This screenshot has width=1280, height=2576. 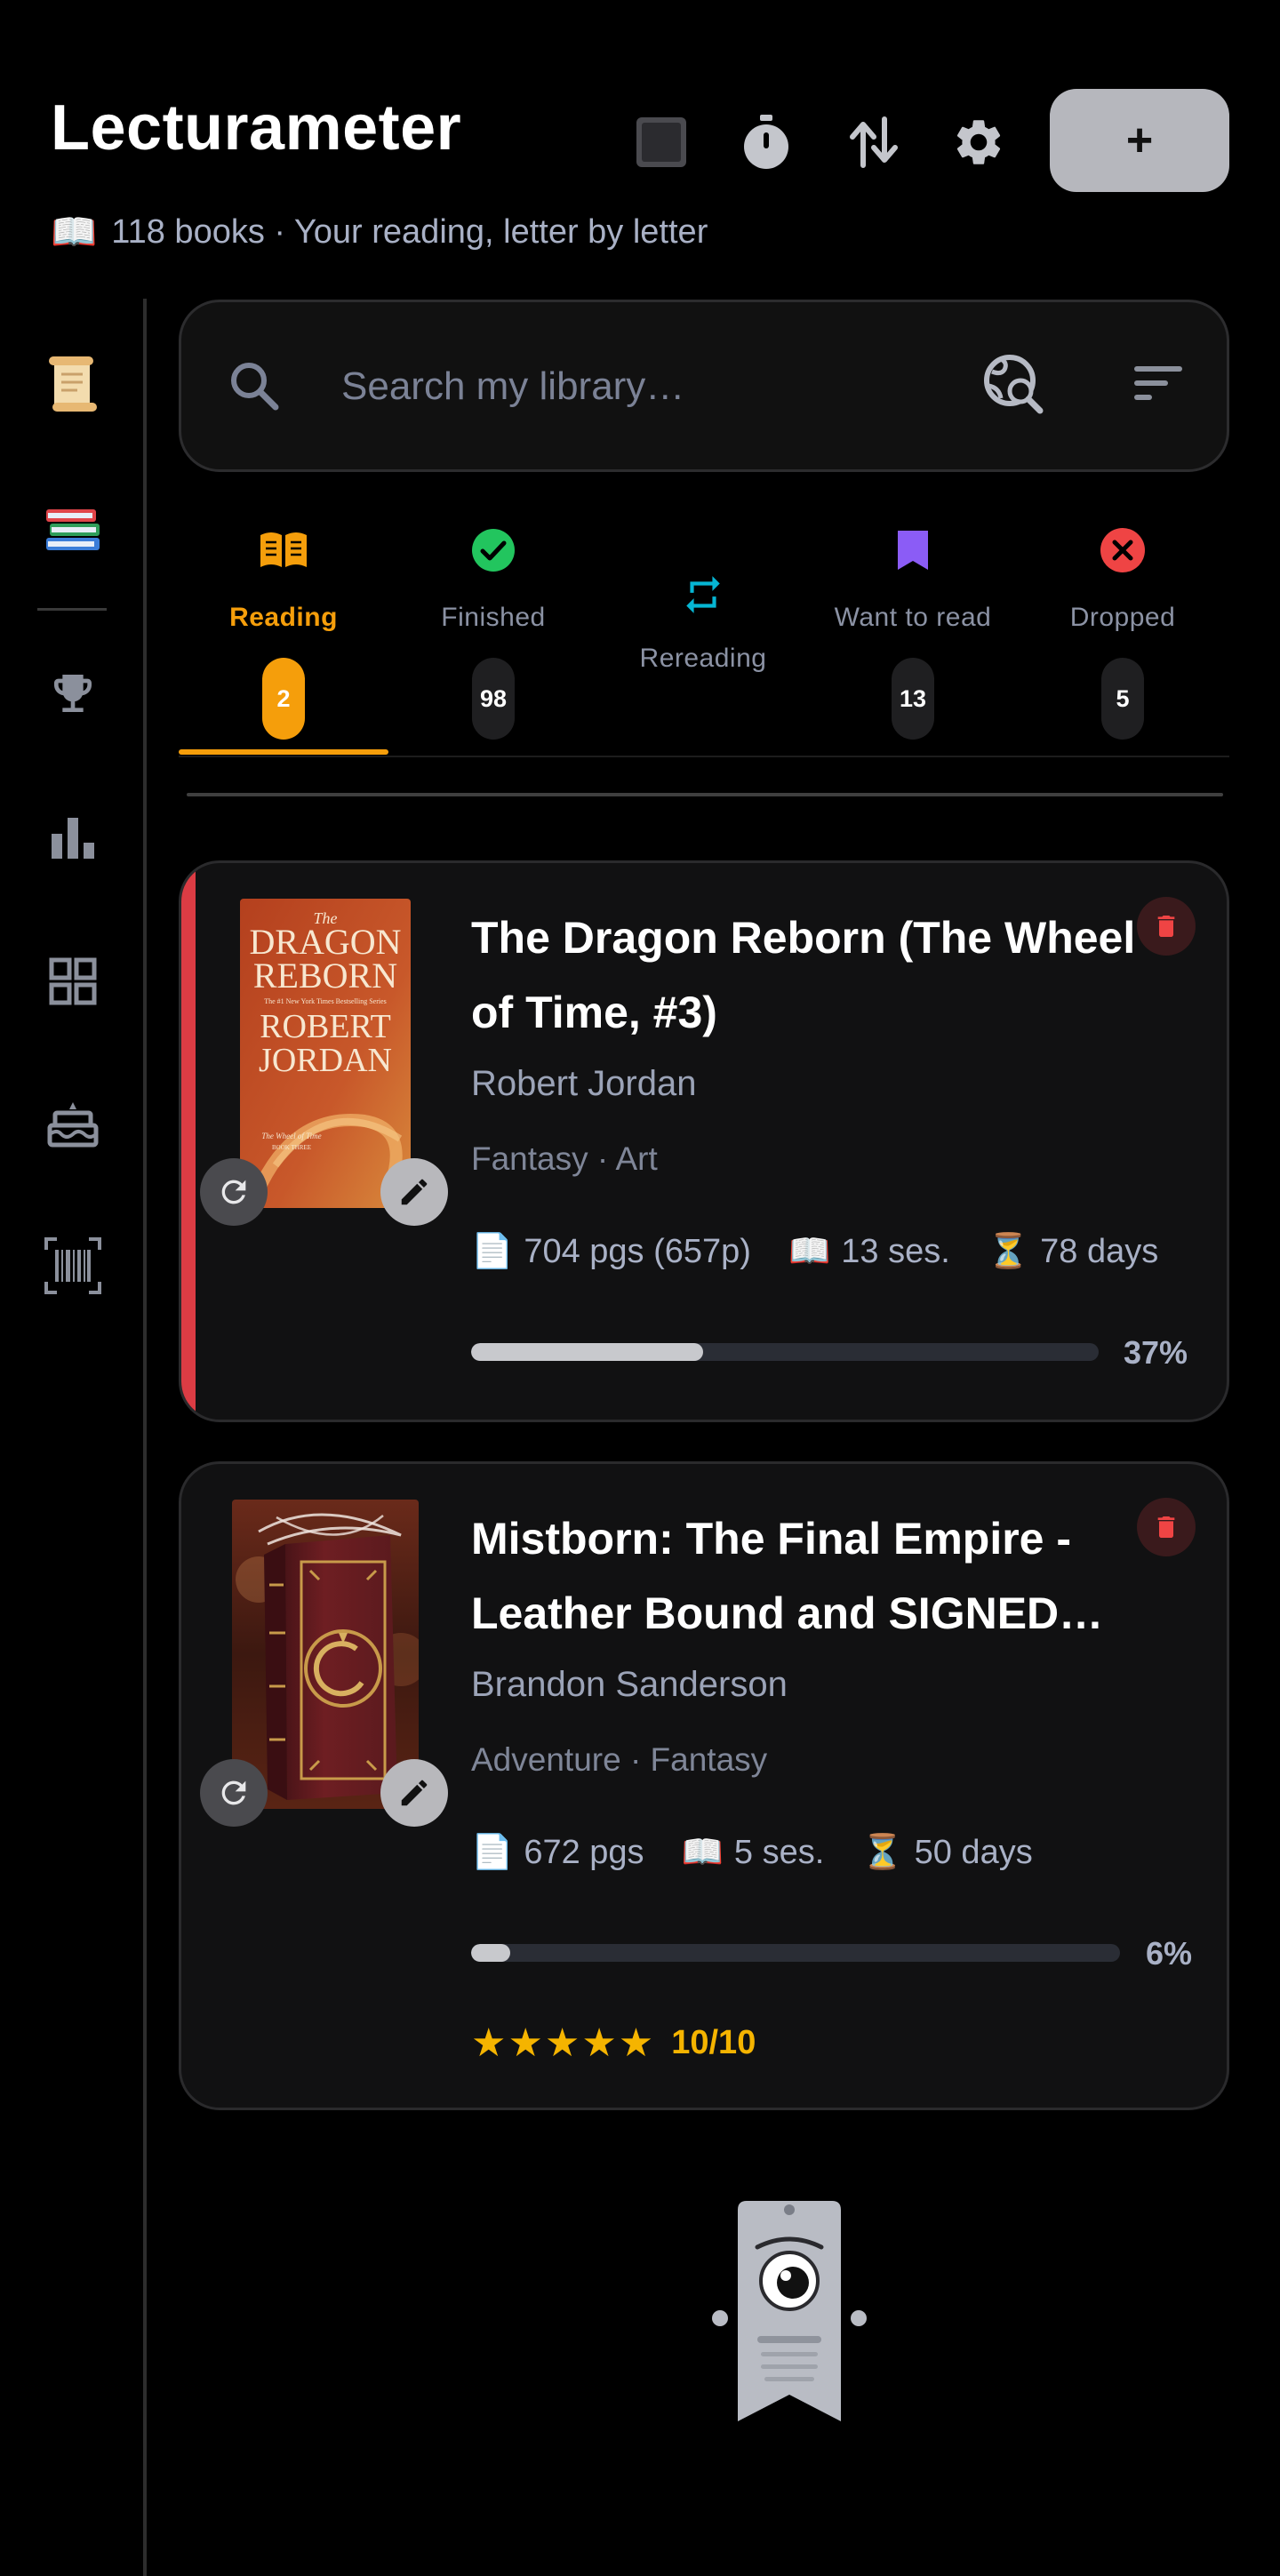 What do you see at coordinates (629, 1684) in the screenshot?
I see `book-author: Brandon Sanderson` at bounding box center [629, 1684].